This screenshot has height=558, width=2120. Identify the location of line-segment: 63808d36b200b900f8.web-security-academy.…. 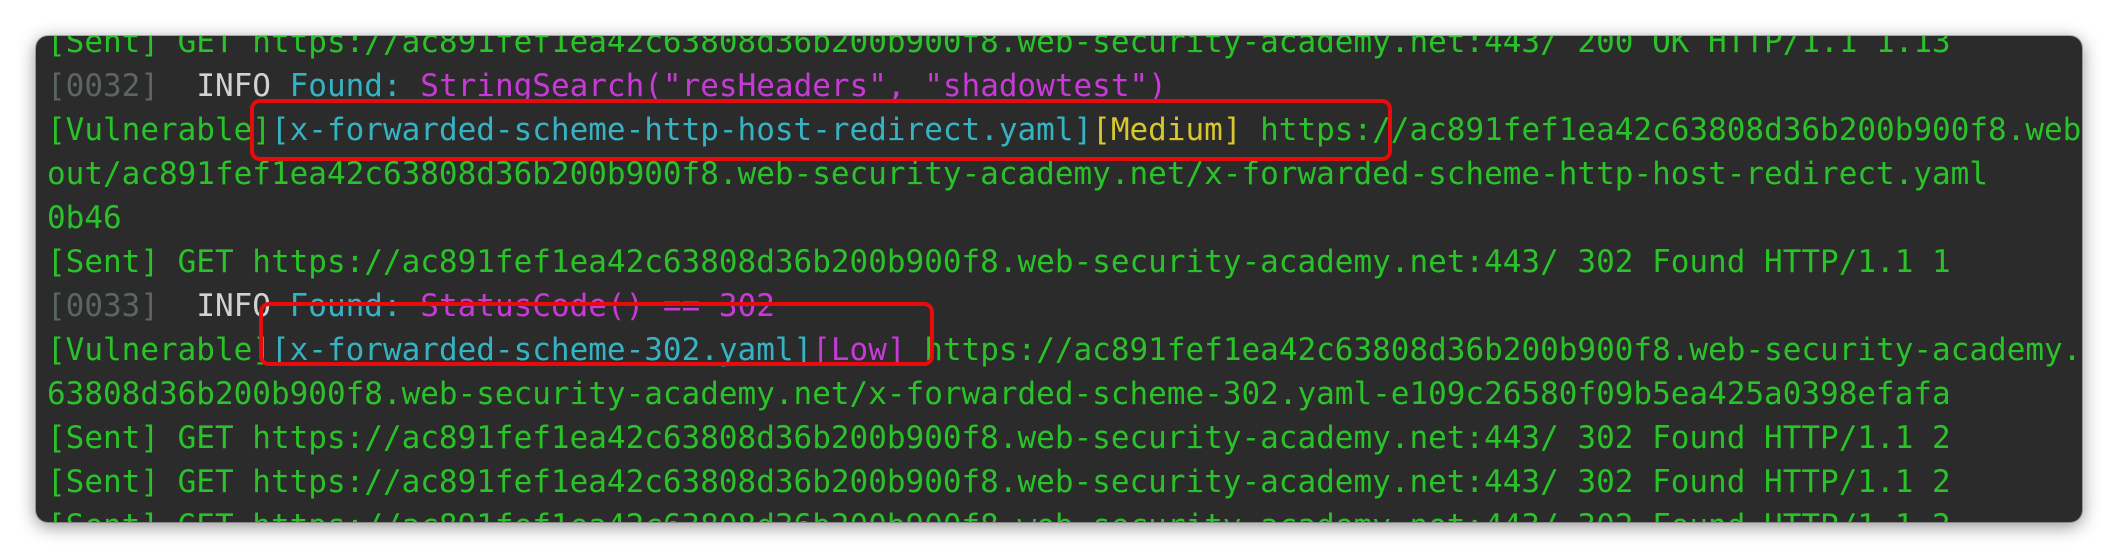
(999, 394).